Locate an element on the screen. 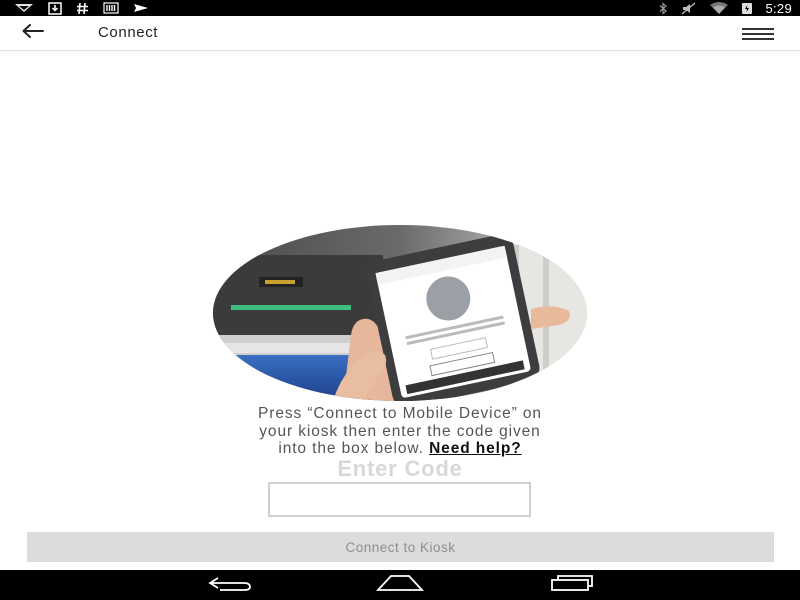  hamburger-line-middle is located at coordinates (758, 34).